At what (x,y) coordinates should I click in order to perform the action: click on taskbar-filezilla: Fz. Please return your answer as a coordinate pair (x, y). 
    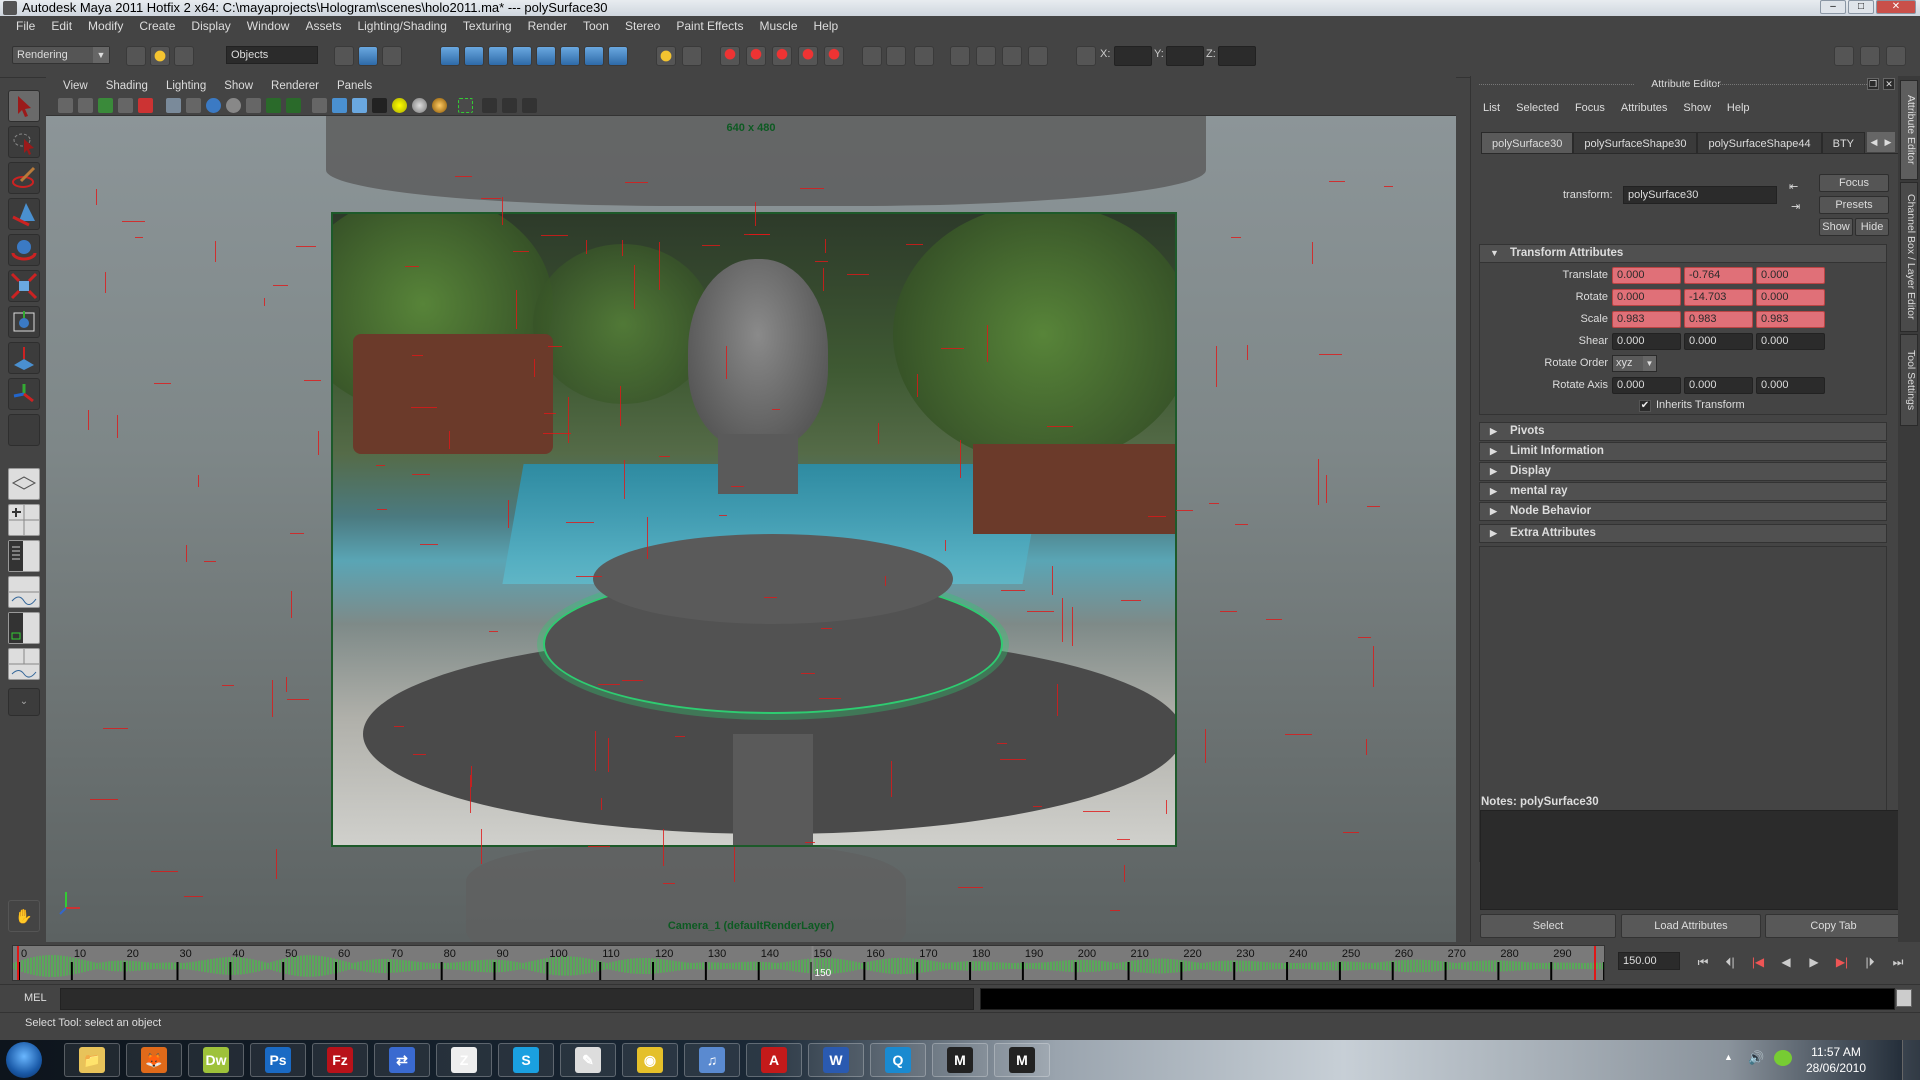
    Looking at the image, I should click on (340, 1060).